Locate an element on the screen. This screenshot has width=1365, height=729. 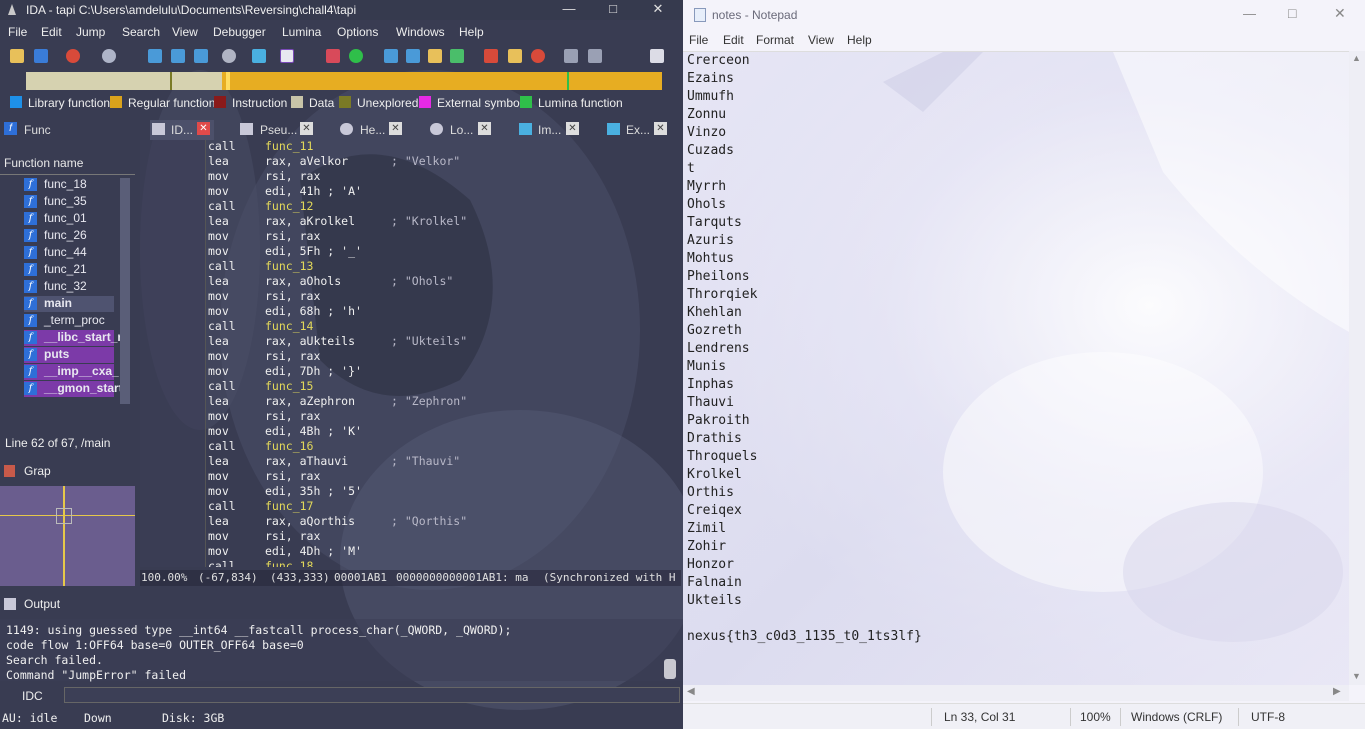
scroll-up-icon: ▲ is located at coordinates (1356, 58).